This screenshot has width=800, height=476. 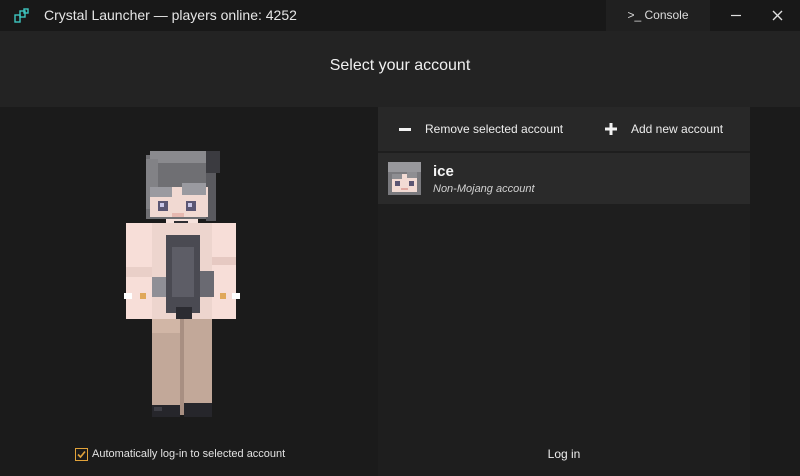 What do you see at coordinates (484, 189) in the screenshot?
I see `account-type: Non-Mojang account` at bounding box center [484, 189].